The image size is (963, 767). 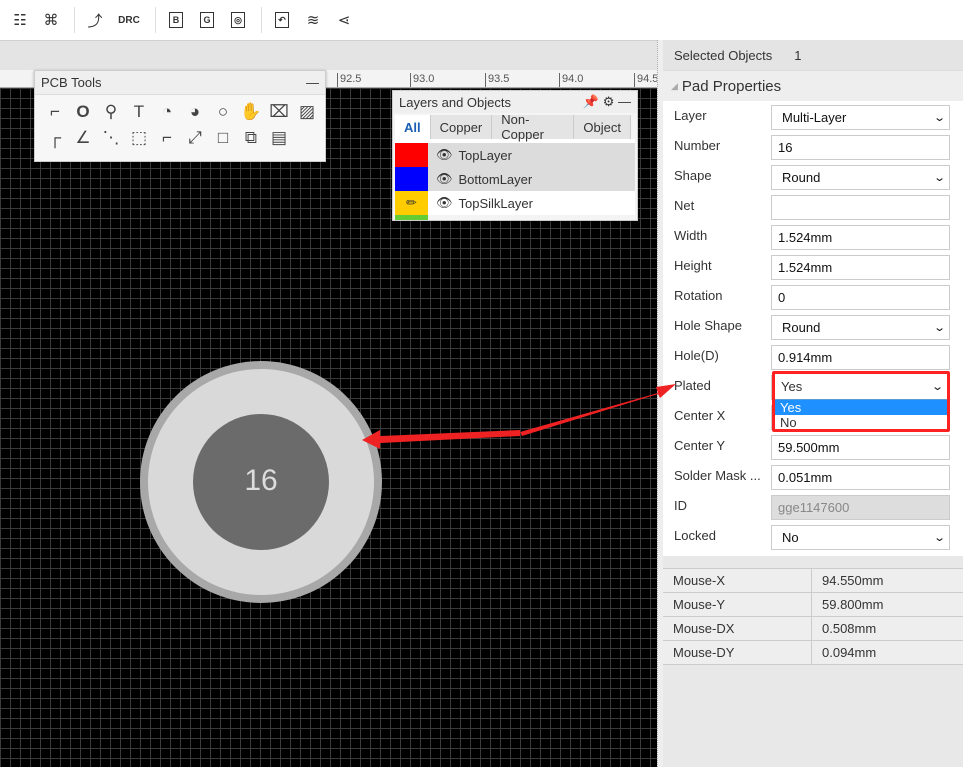 What do you see at coordinates (349, 80) in the screenshot?
I see `ruler-tick: 92.5` at bounding box center [349, 80].